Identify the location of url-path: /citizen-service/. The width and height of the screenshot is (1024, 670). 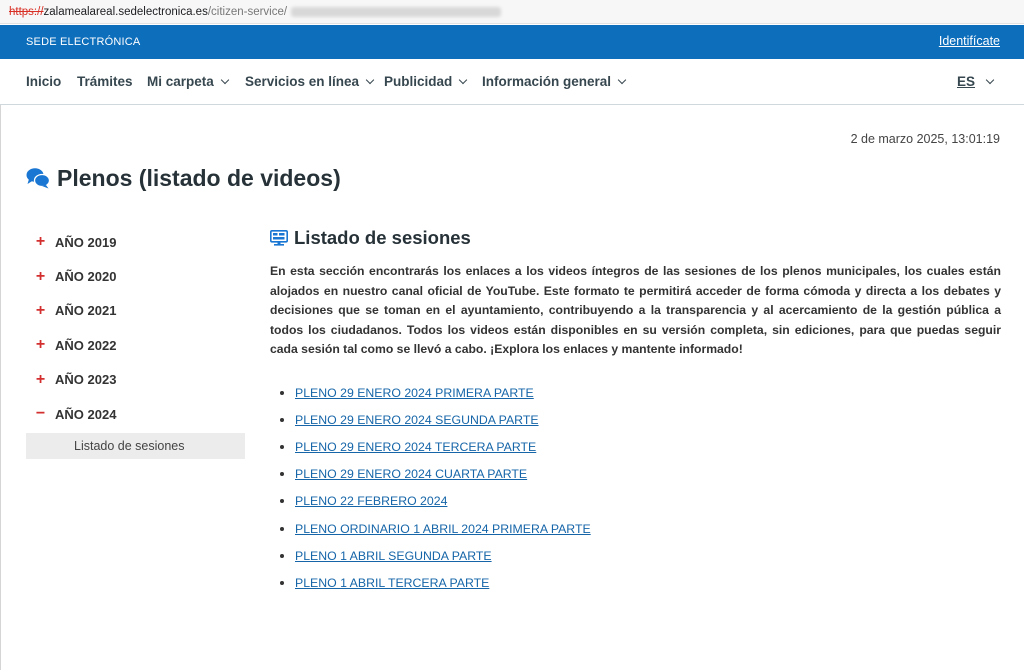
(247, 12).